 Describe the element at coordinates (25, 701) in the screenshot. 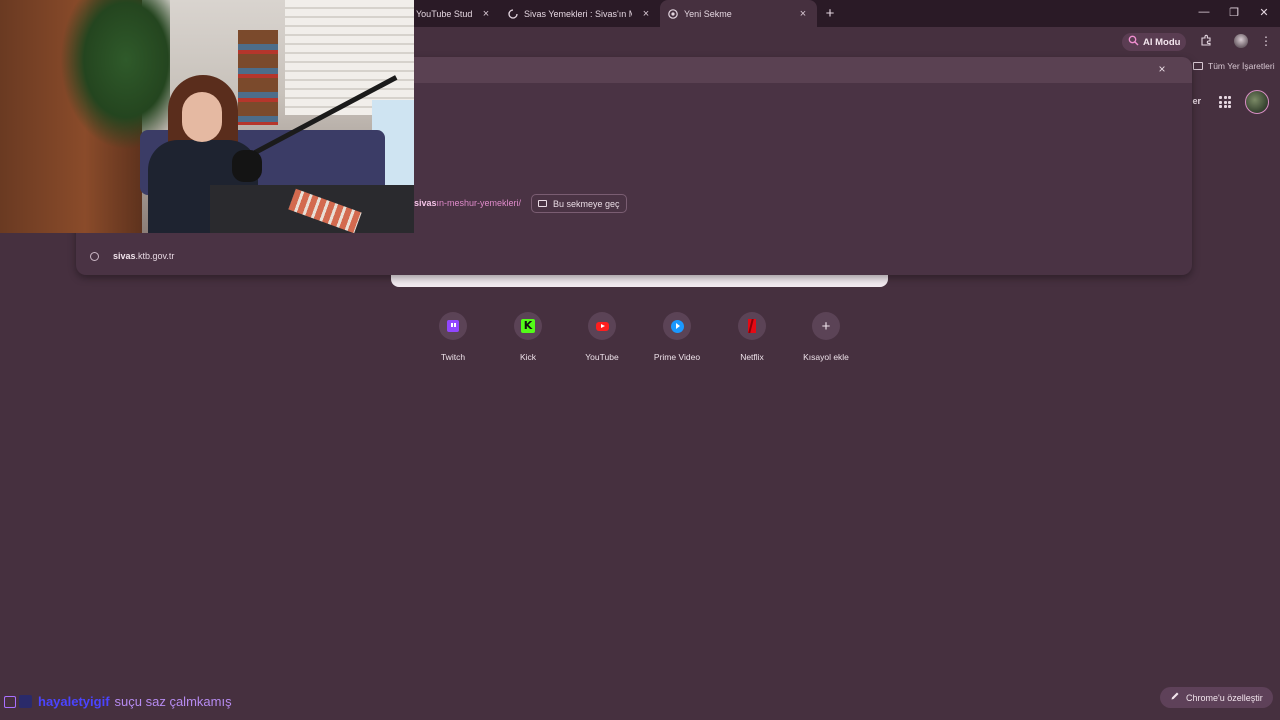

I see `subscriber-badge-icon` at that location.